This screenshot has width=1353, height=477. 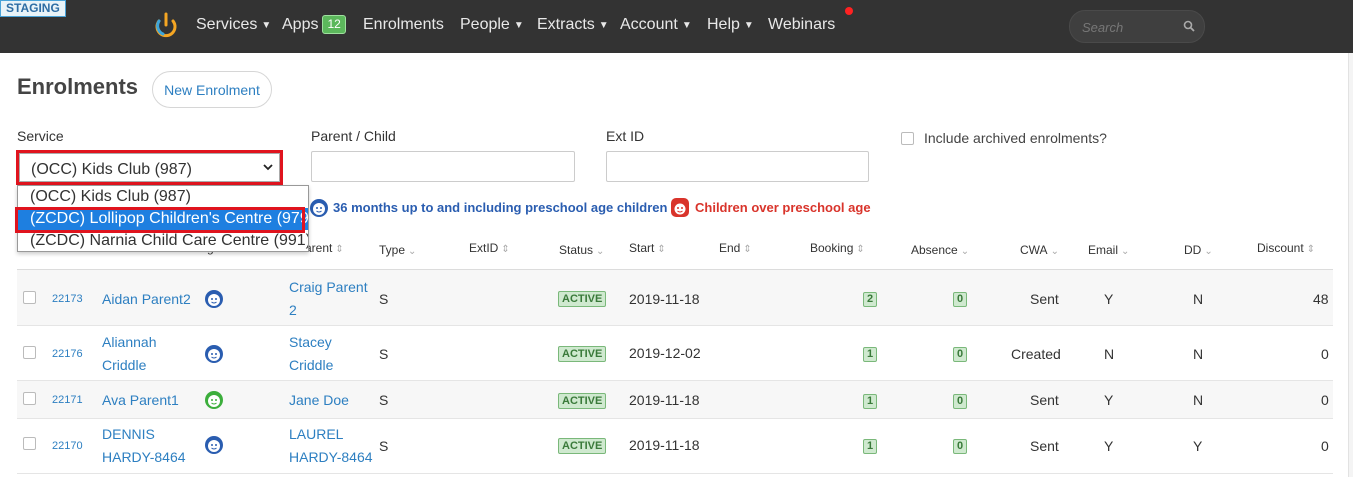 I want to click on ext-id-input, so click(x=737, y=166).